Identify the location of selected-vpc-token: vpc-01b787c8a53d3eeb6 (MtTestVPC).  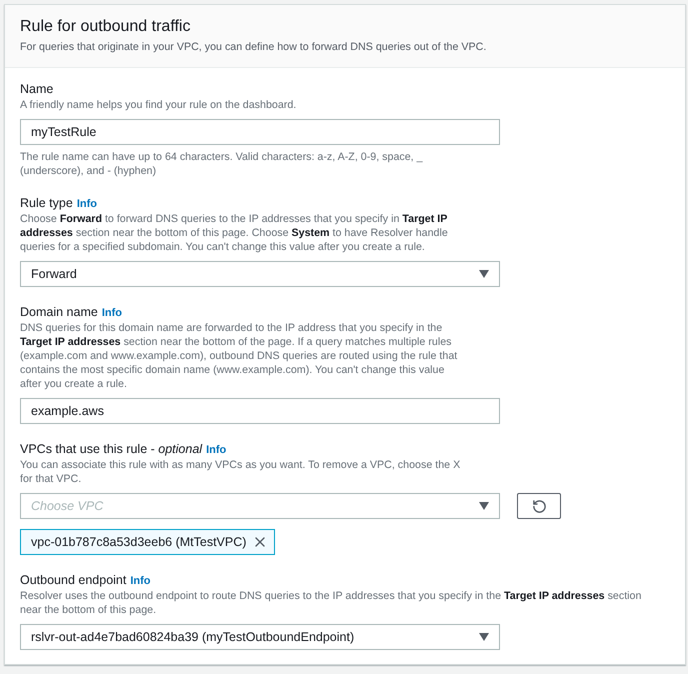
(148, 542).